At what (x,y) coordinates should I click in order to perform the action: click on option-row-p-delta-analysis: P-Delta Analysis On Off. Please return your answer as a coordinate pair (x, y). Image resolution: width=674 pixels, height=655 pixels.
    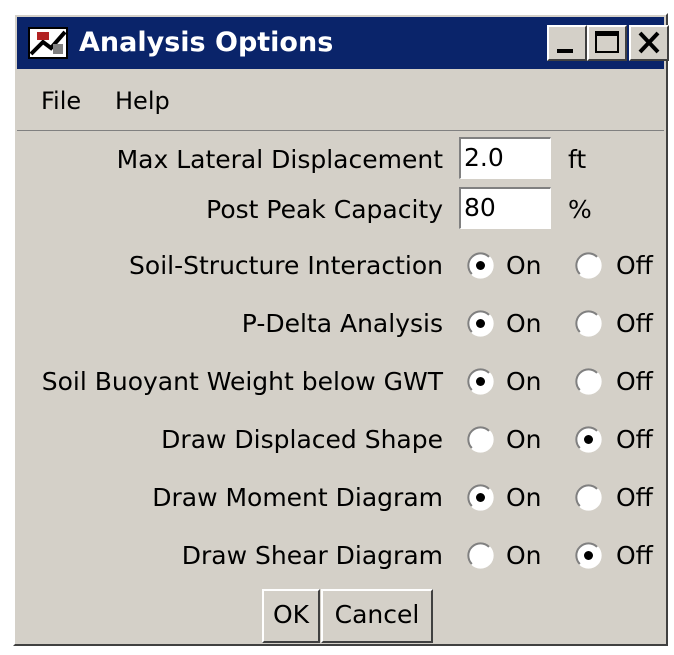
    Looking at the image, I should click on (340, 324).